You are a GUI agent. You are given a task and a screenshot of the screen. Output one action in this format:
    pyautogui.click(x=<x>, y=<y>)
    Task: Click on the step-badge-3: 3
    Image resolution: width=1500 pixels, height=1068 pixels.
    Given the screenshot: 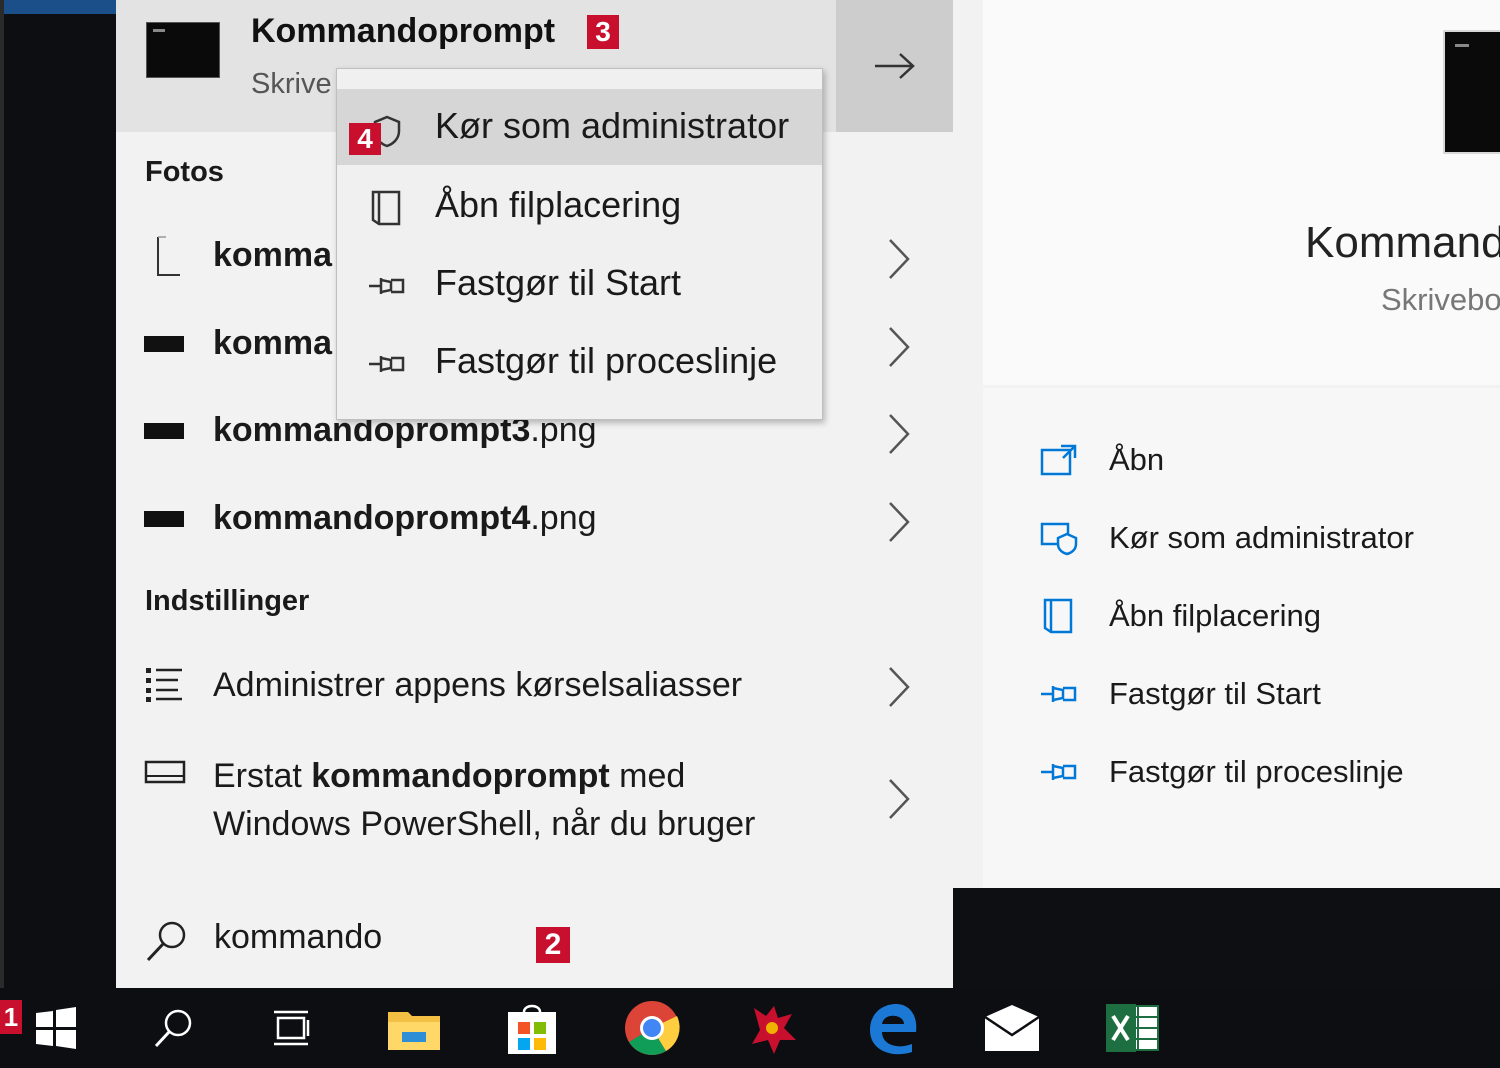 What is the action you would take?
    pyautogui.click(x=603, y=32)
    